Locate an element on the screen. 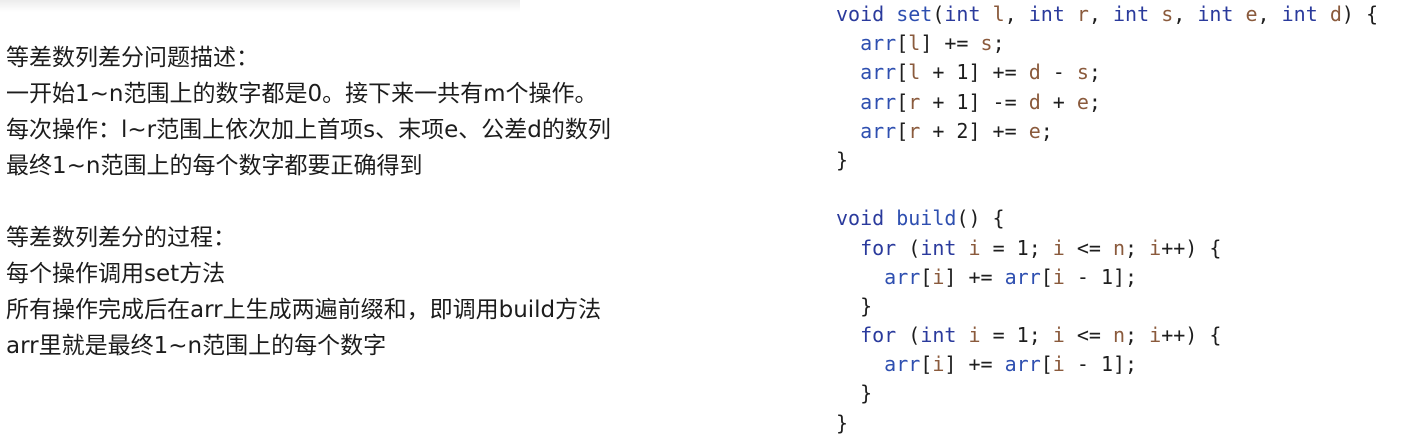  code-line: void build() { is located at coordinates (920, 218).